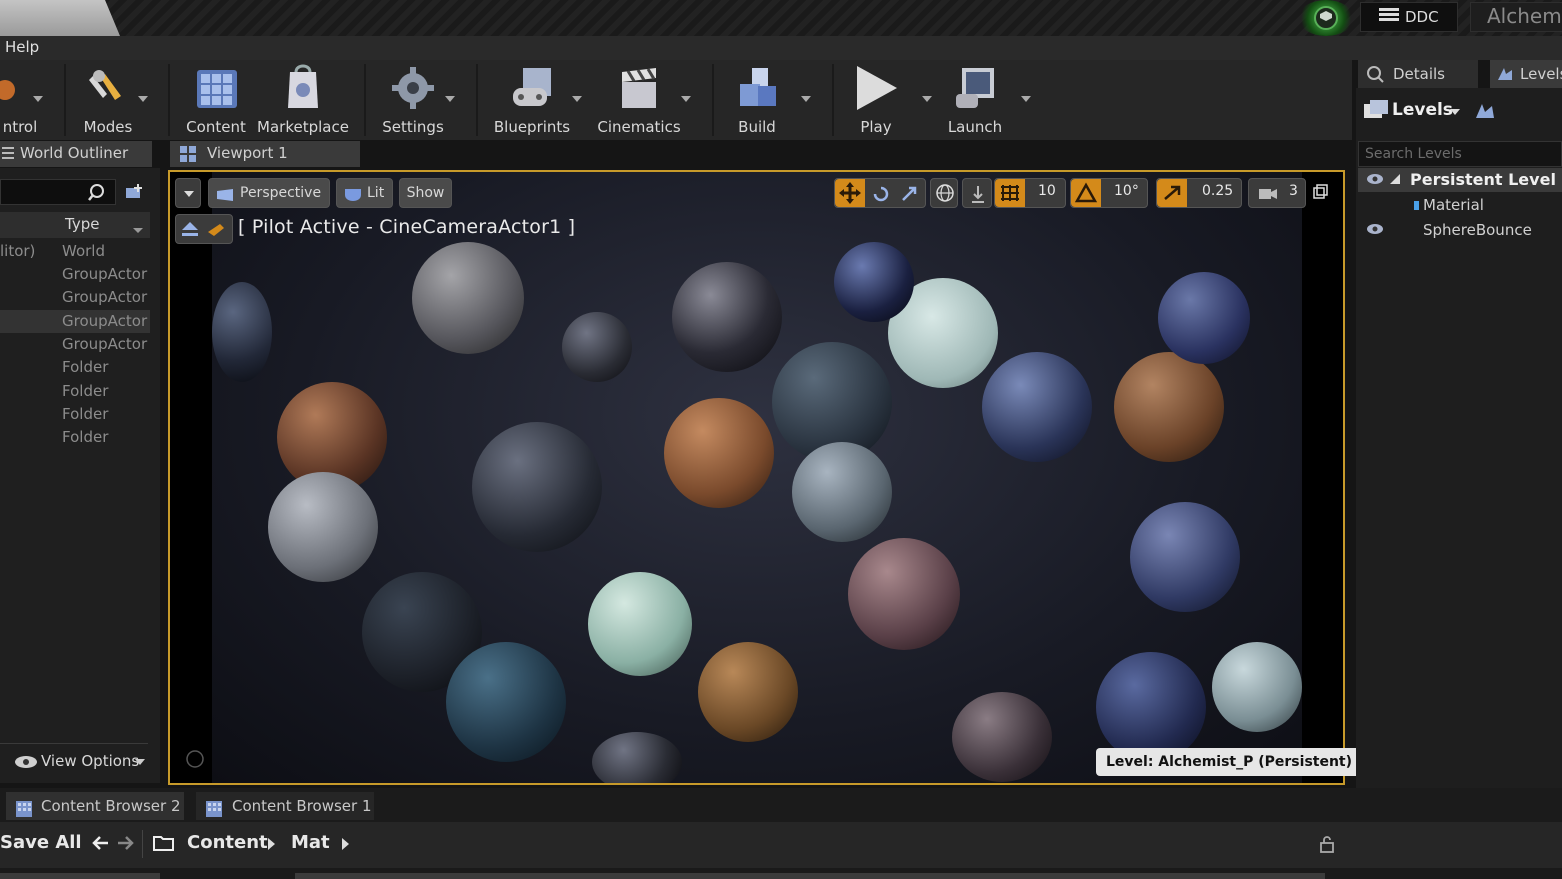 This screenshot has height=879, width=1562. What do you see at coordinates (1409, 17) in the screenshot?
I see `ddc-button: DDC` at bounding box center [1409, 17].